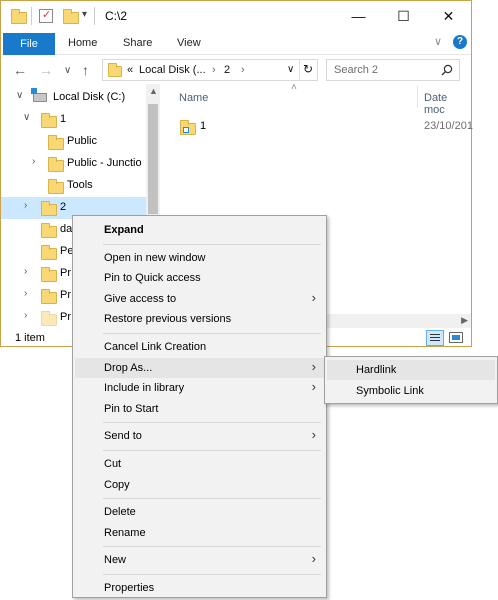  What do you see at coordinates (39, 95) in the screenshot?
I see `drive-icon` at bounding box center [39, 95].